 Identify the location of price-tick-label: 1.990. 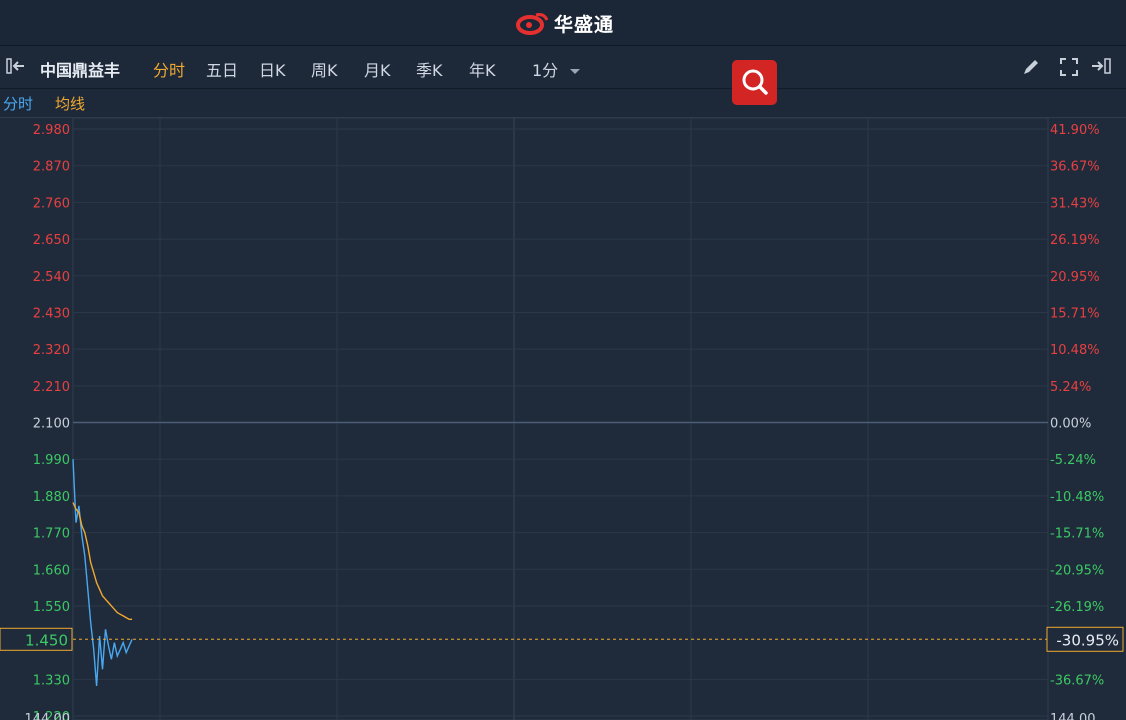
(51, 460).